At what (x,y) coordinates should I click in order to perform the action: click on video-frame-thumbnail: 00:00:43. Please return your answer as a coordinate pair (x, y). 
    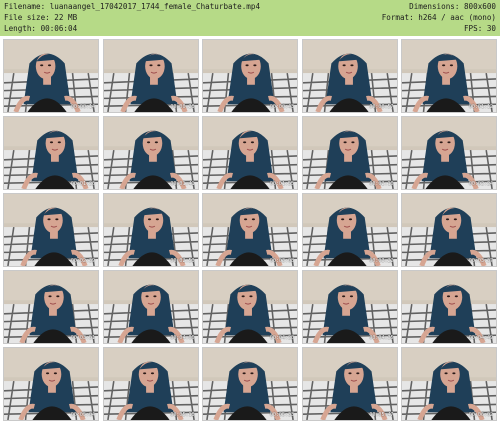
    Looking at the image, I should click on (250, 76).